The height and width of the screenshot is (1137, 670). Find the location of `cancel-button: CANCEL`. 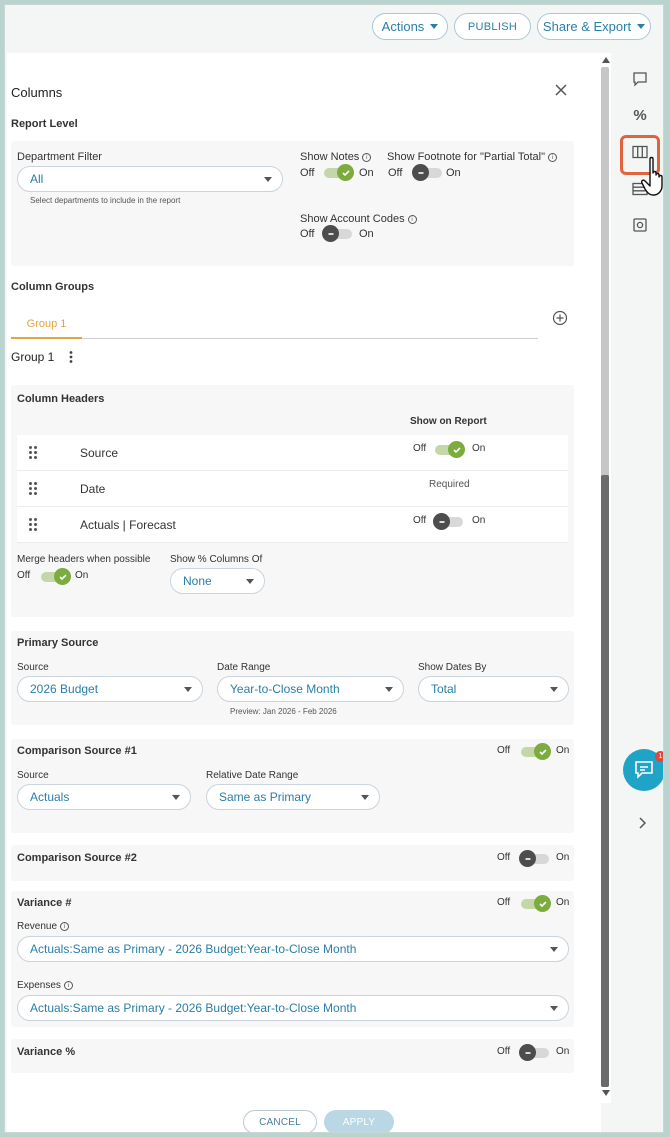

cancel-button: CANCEL is located at coordinates (280, 1121).